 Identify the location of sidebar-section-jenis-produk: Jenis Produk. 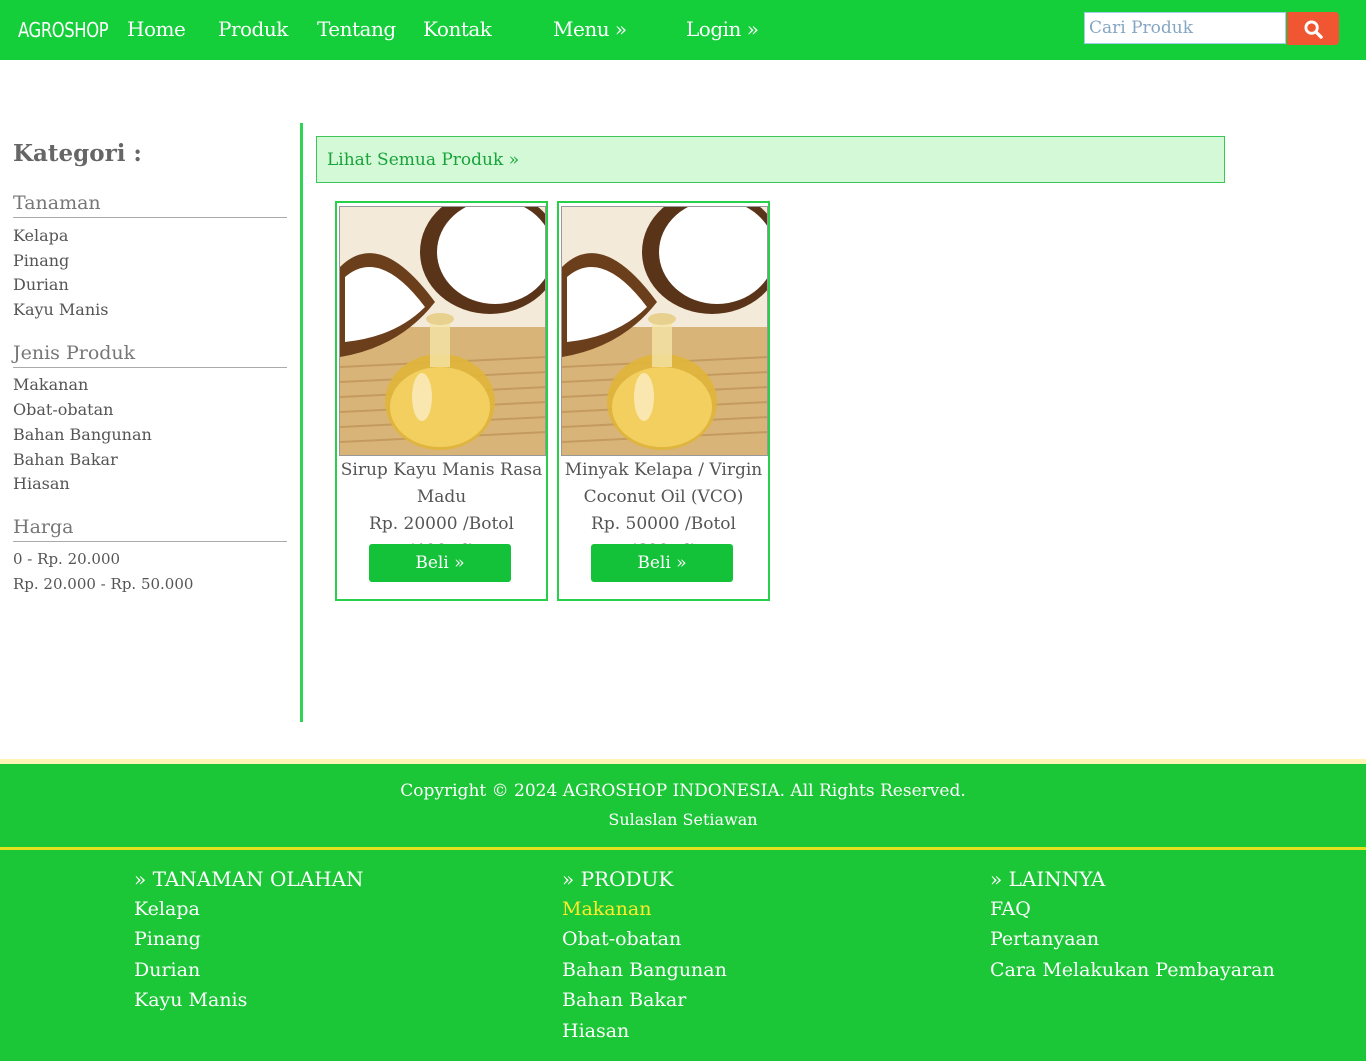
(150, 355).